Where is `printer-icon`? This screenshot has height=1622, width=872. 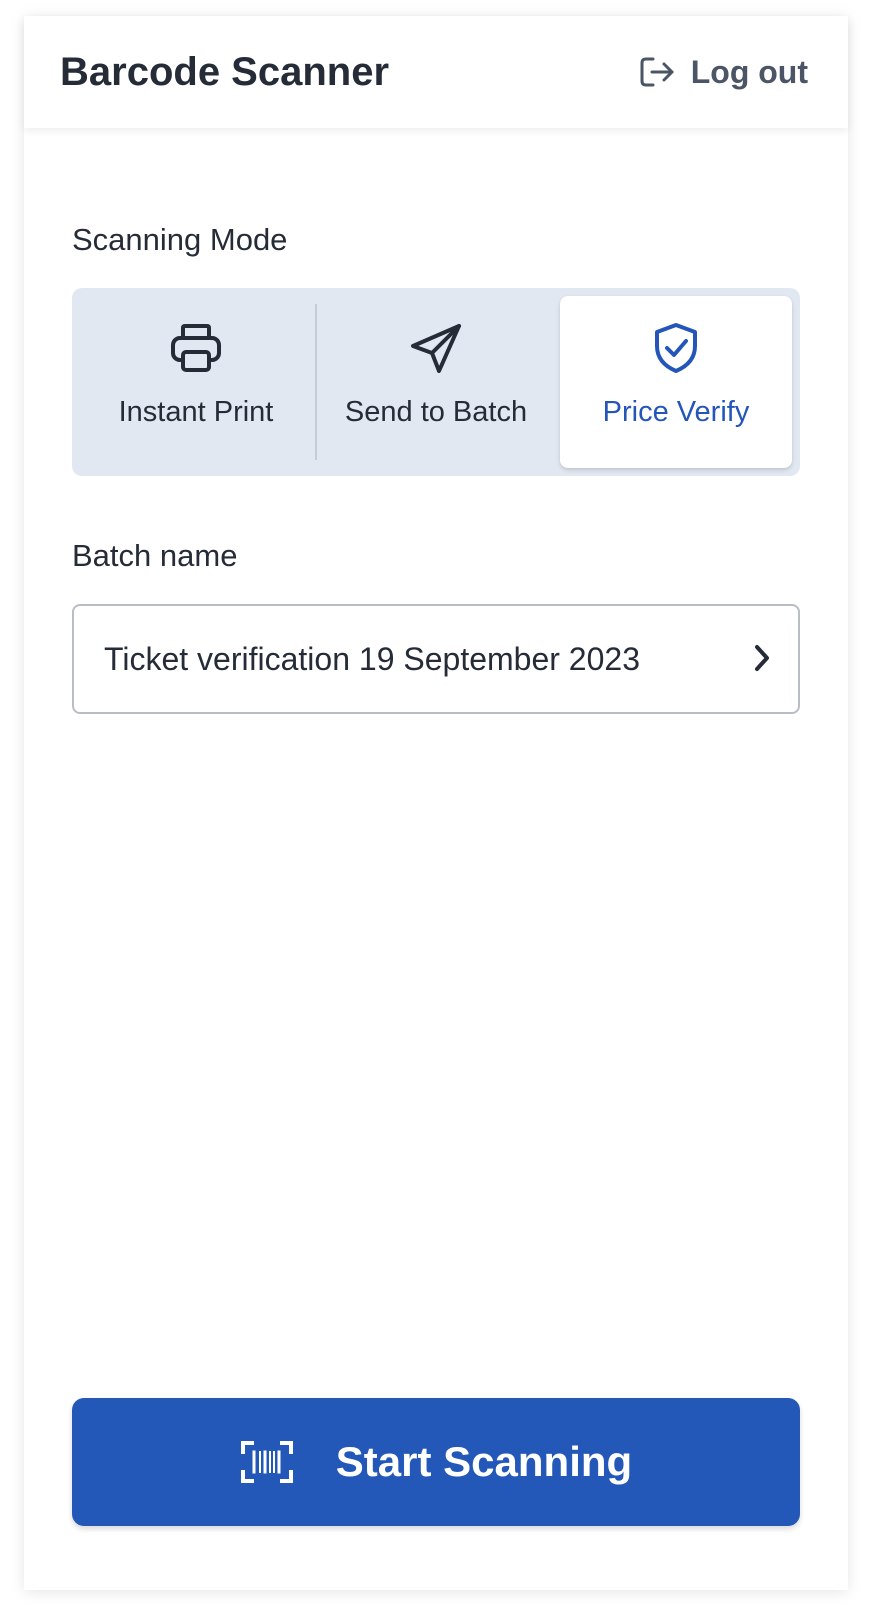
printer-icon is located at coordinates (196, 348).